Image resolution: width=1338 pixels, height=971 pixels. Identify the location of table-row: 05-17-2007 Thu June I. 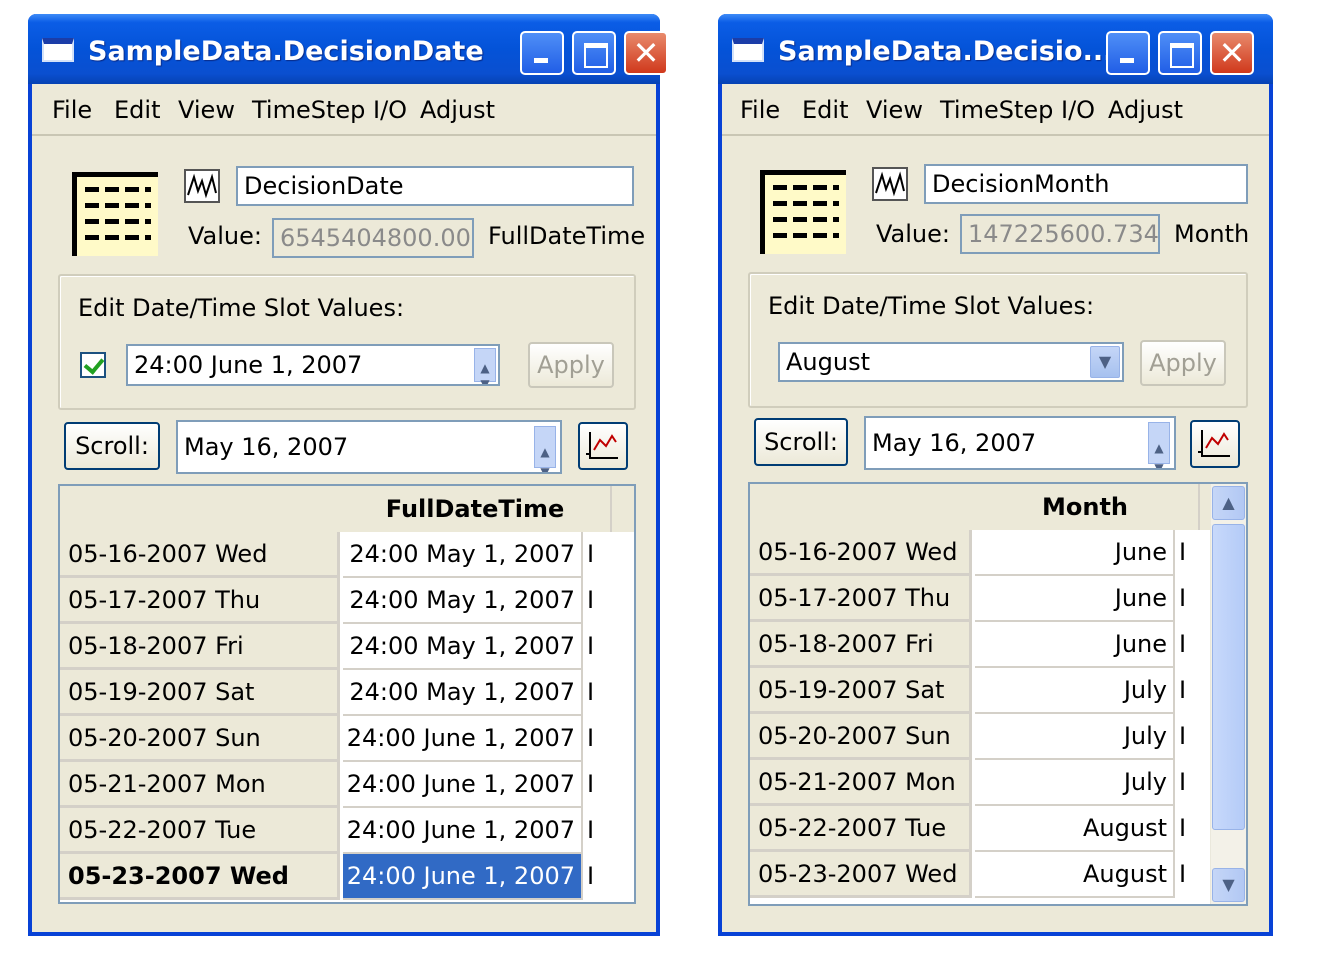
(975, 599).